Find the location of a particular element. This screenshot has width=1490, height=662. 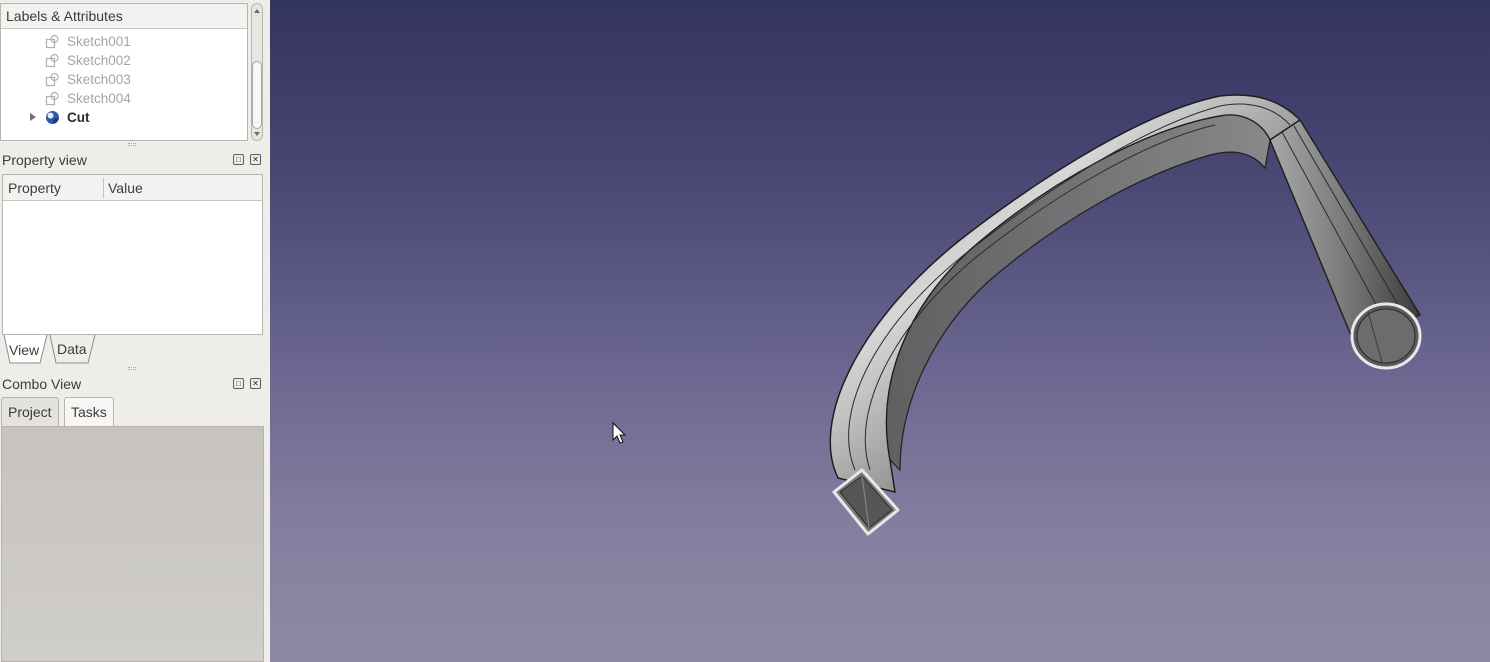

tree-item-sketch002: Sketch002 is located at coordinates (124, 60).